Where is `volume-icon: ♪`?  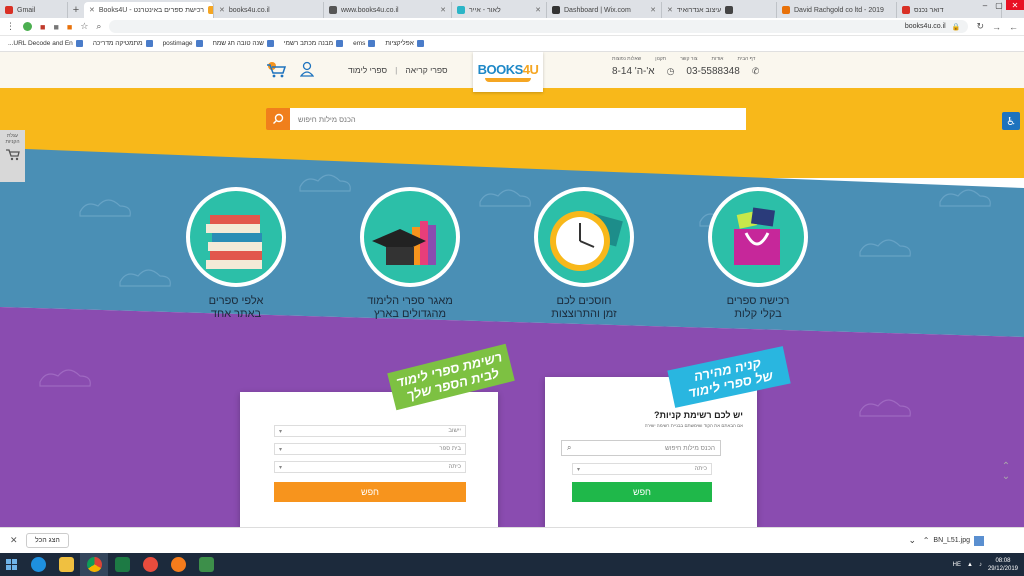 volume-icon: ♪ is located at coordinates (980, 565).